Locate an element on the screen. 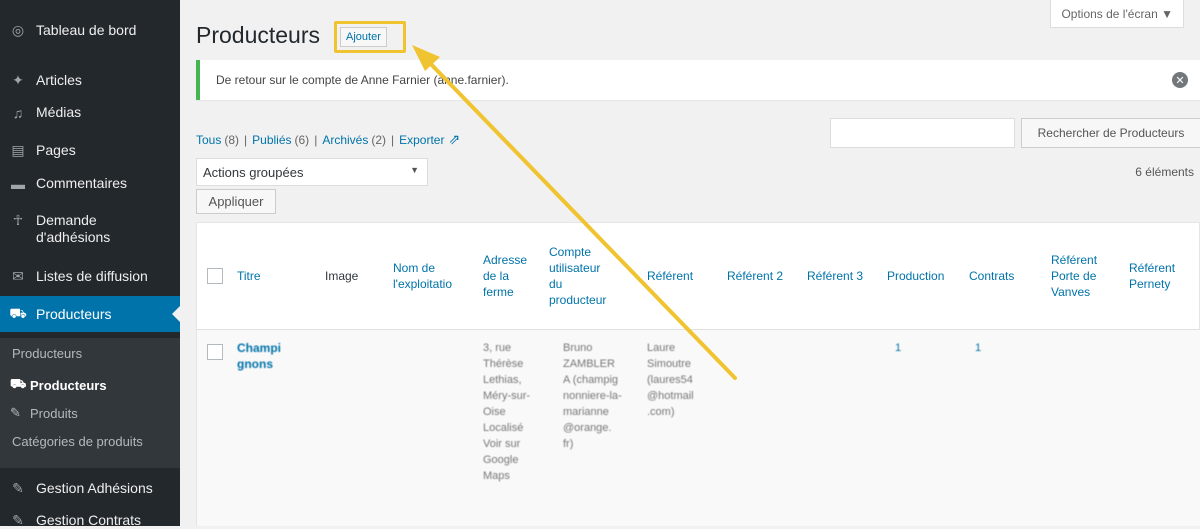  active-menu-arrow is located at coordinates (176, 314).